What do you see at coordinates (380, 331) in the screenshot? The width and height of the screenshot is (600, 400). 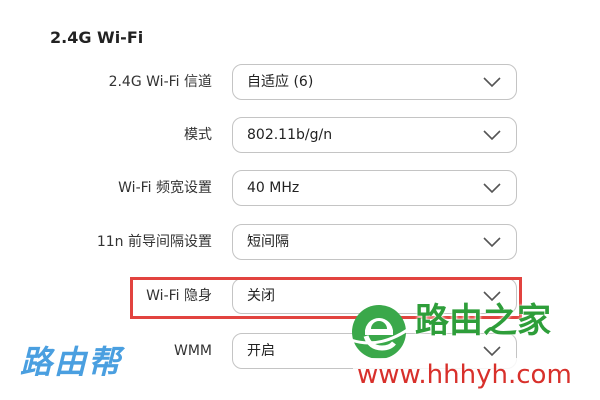 I see `e-logo-icon` at bounding box center [380, 331].